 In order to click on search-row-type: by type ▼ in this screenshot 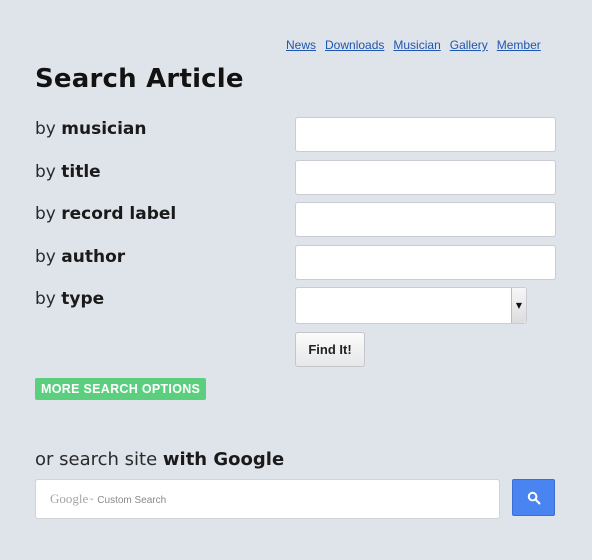, I will do `click(295, 305)`.